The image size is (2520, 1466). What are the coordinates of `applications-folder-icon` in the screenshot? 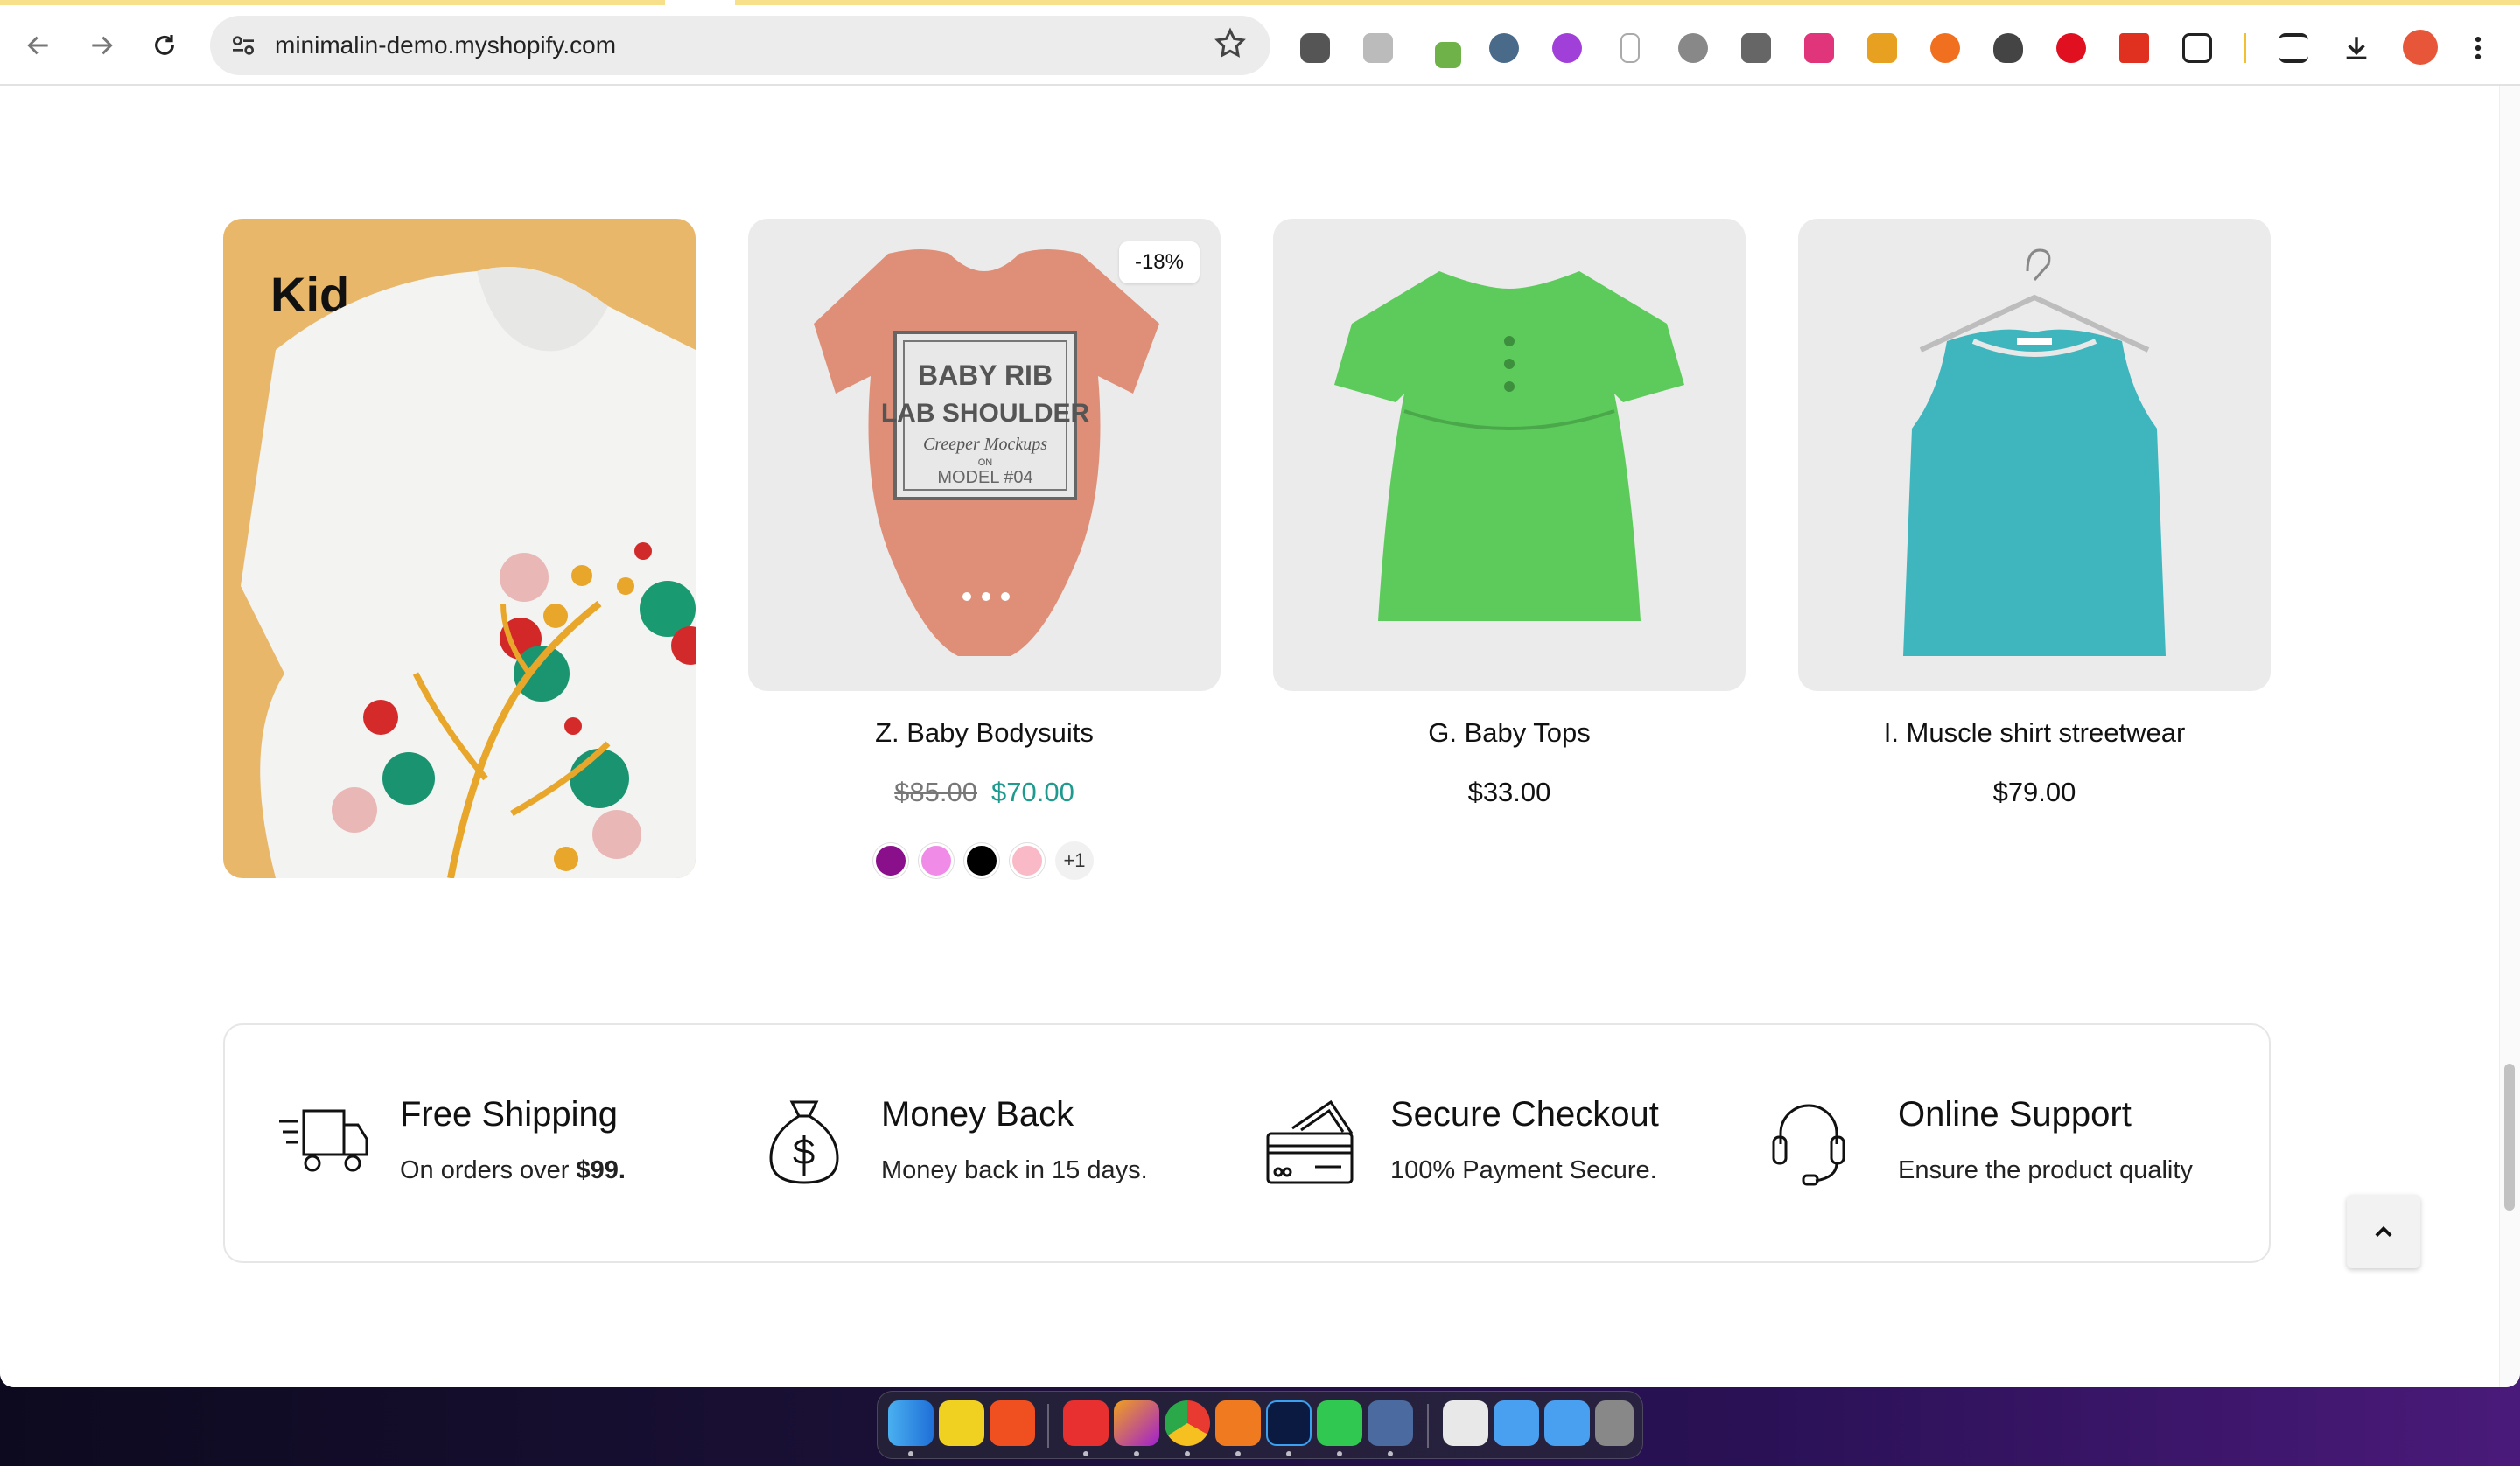 It's located at (1516, 1423).